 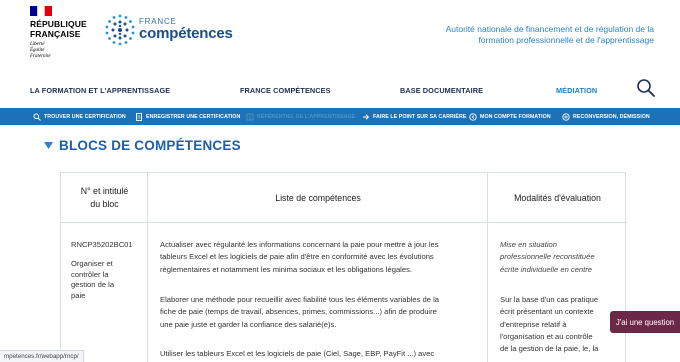 What do you see at coordinates (40, 50) in the screenshot?
I see `rf-motto: Liberté Égalité Fraternité` at bounding box center [40, 50].